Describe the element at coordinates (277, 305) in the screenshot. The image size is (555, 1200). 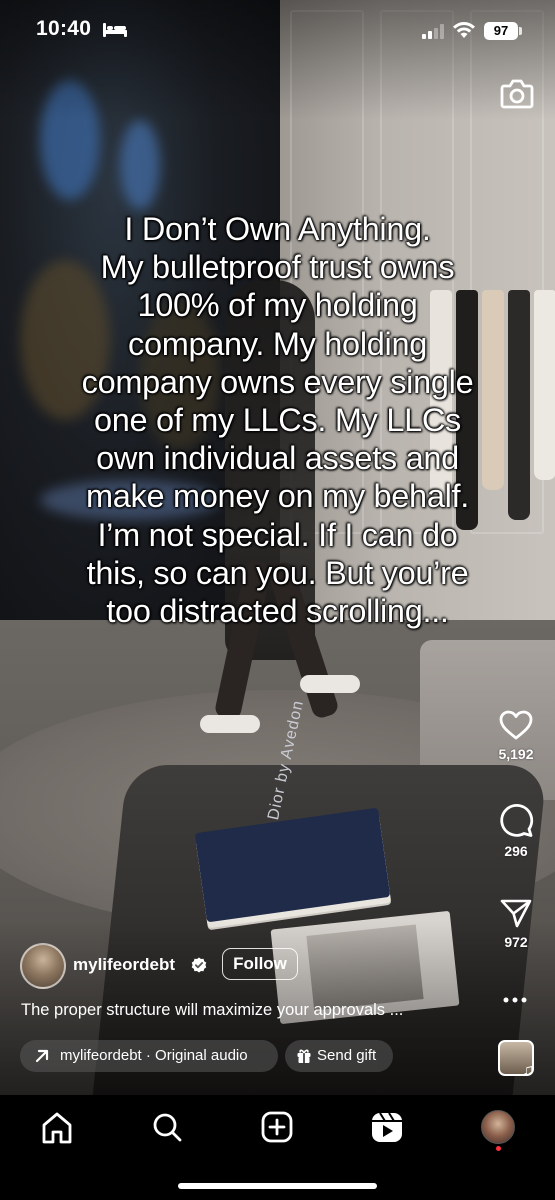
I see `caption-line: 100% of my holding` at that location.